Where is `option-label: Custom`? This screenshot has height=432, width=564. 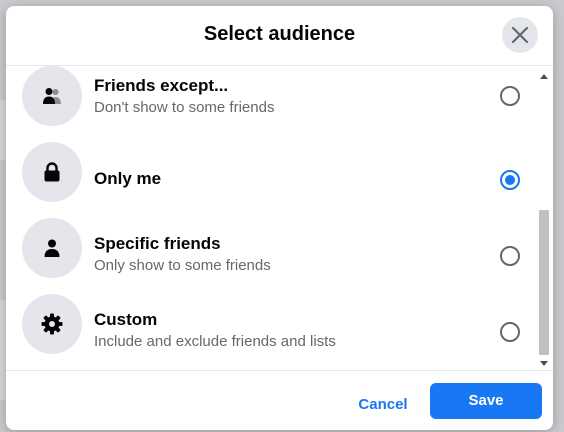 option-label: Custom is located at coordinates (126, 319).